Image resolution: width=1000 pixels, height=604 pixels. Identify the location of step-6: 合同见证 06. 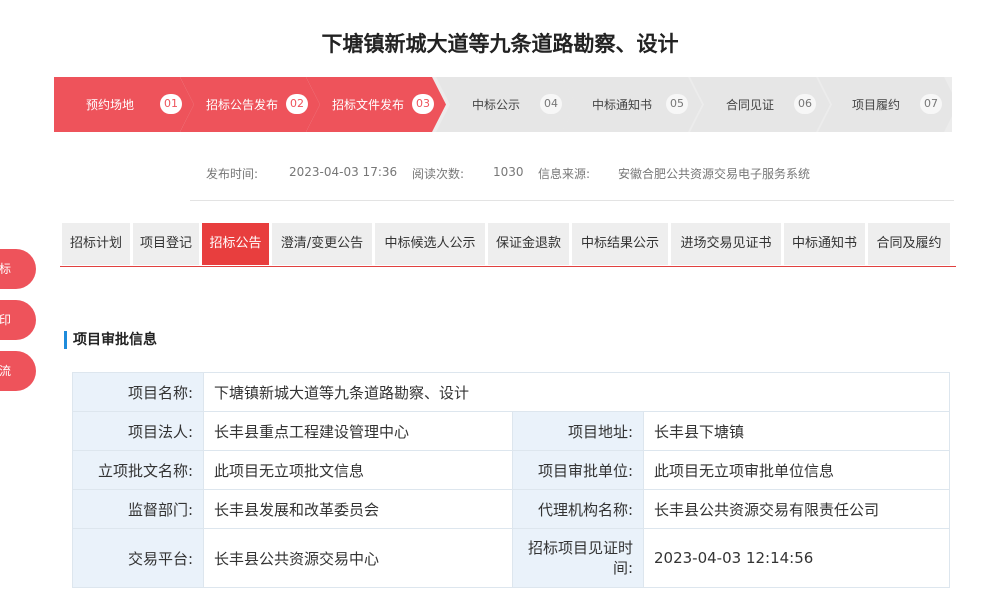
(760, 104).